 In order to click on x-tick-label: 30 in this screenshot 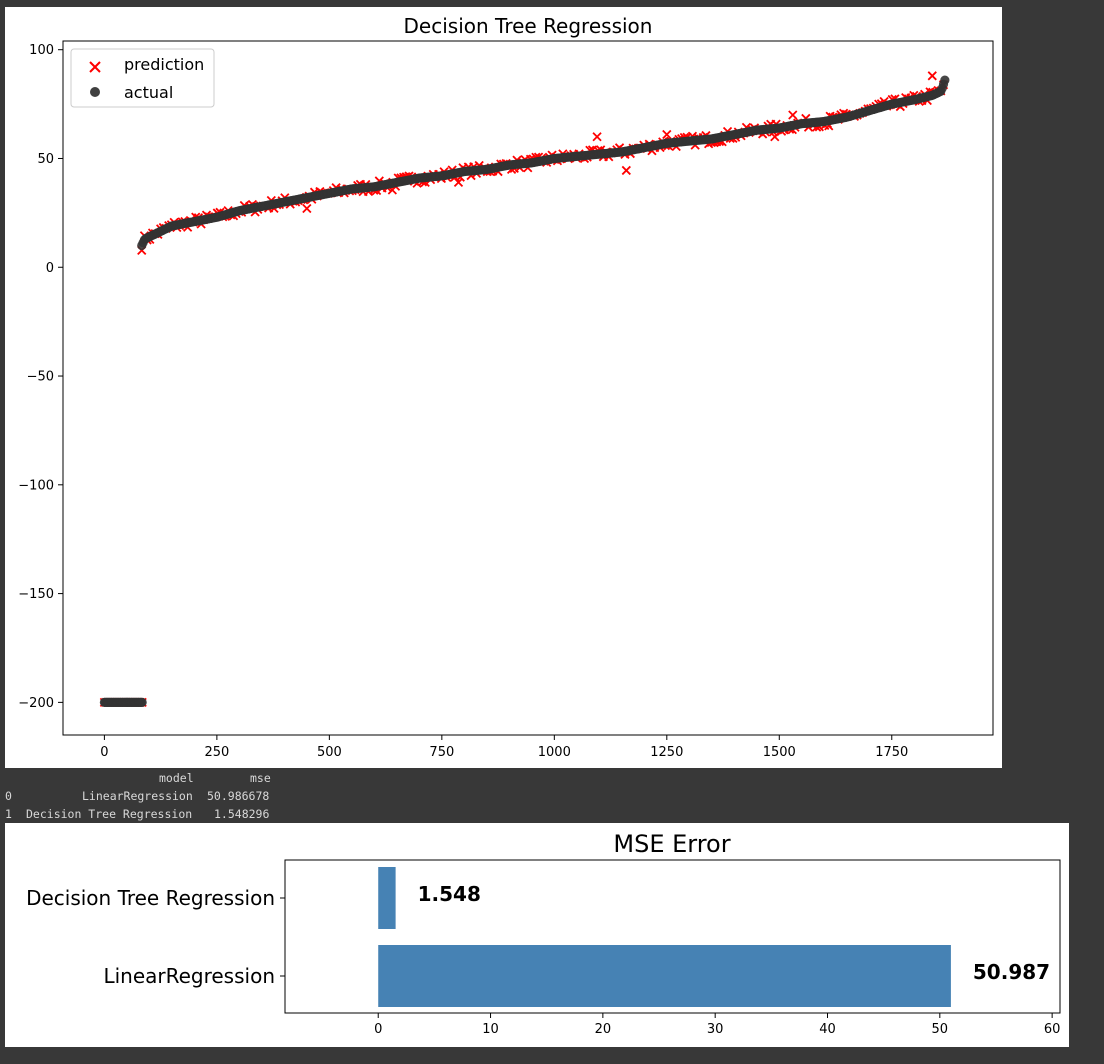, I will do `click(715, 1029)`.